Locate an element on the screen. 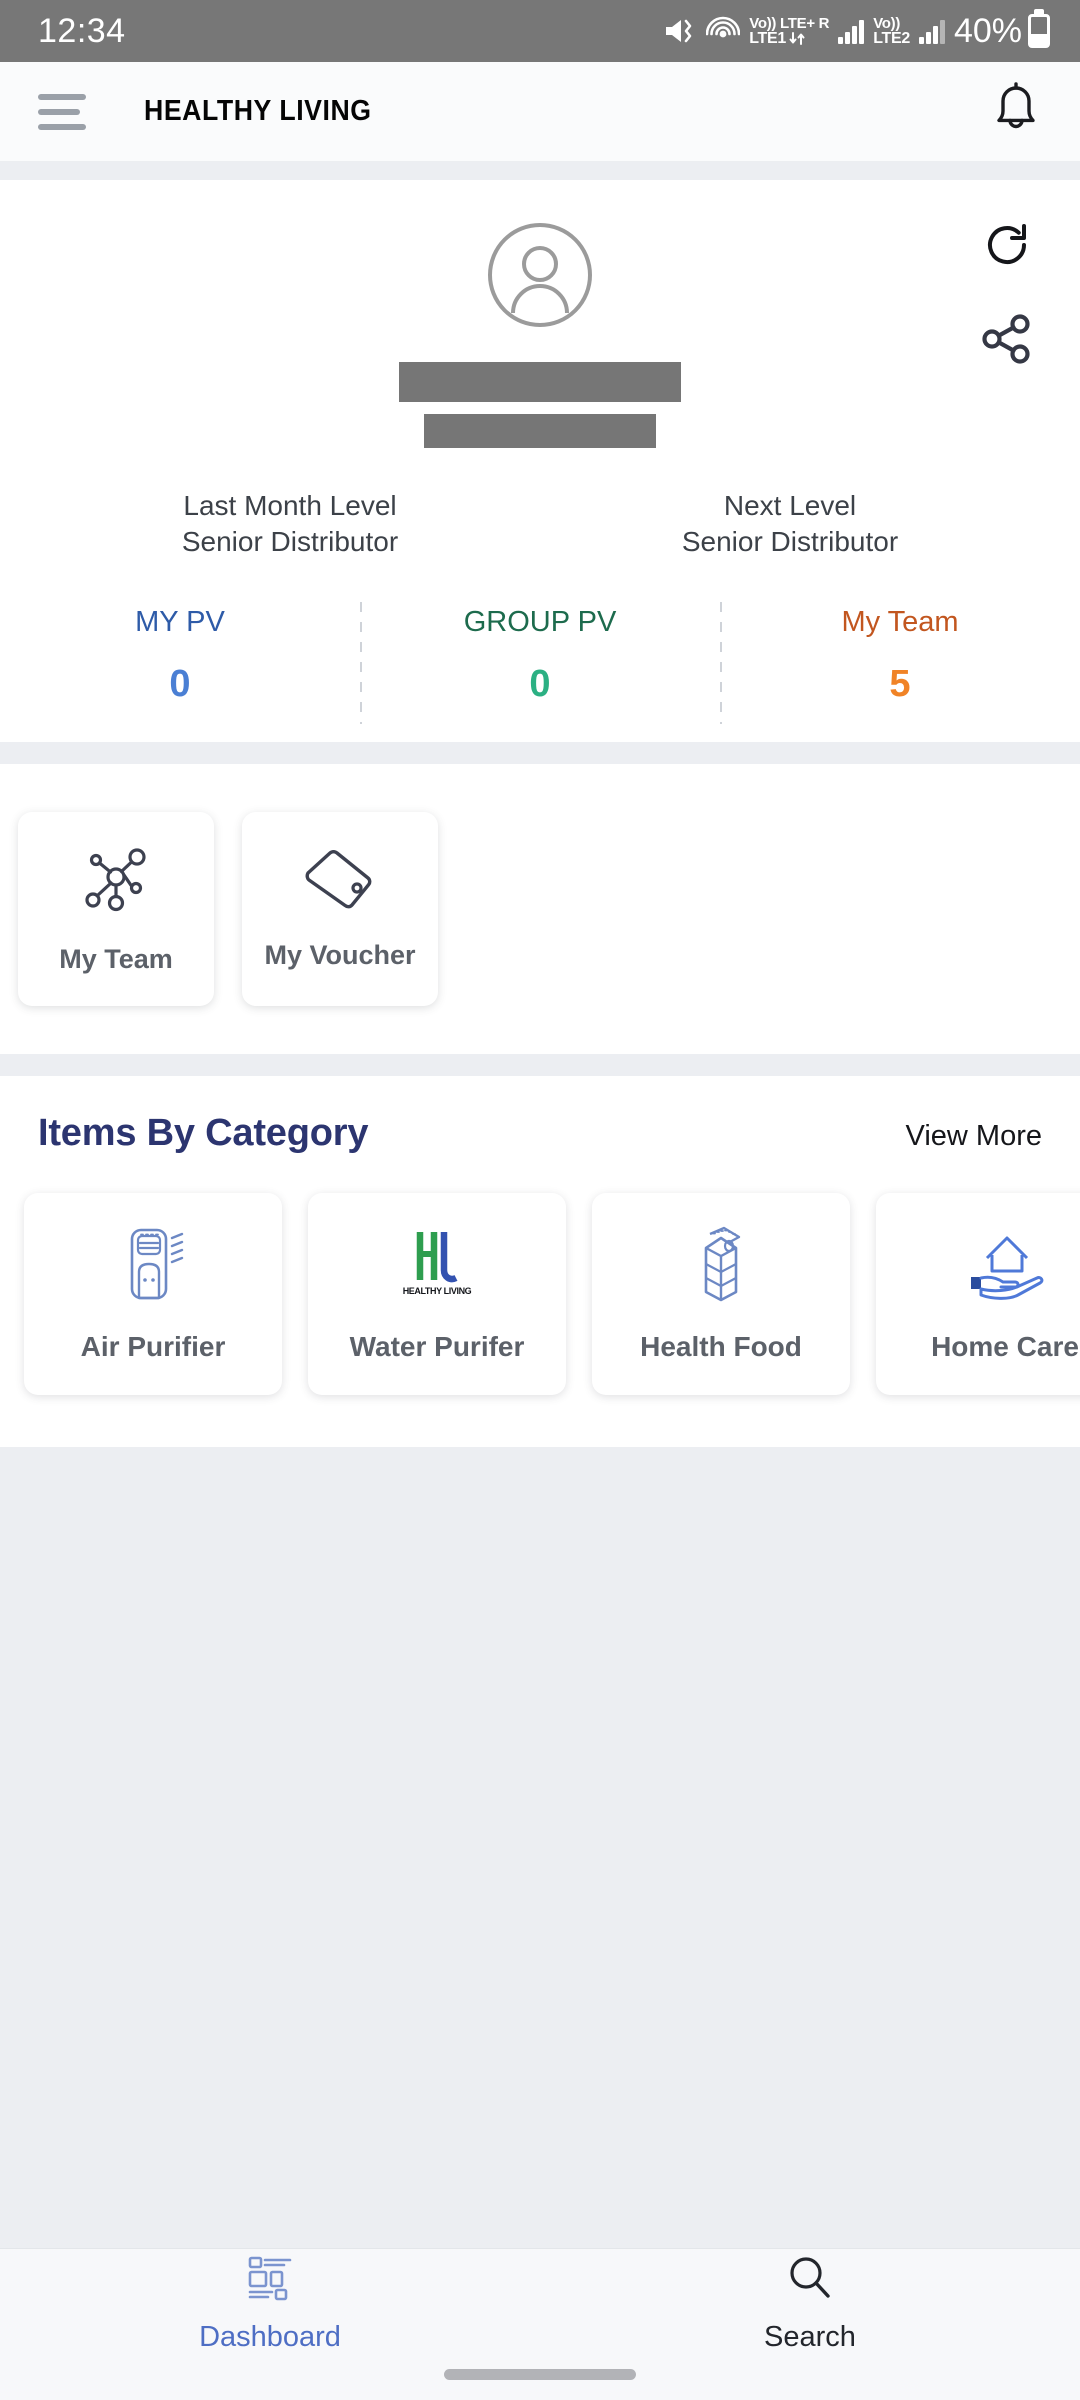  nav-item-search: Search is located at coordinates (810, 2304).